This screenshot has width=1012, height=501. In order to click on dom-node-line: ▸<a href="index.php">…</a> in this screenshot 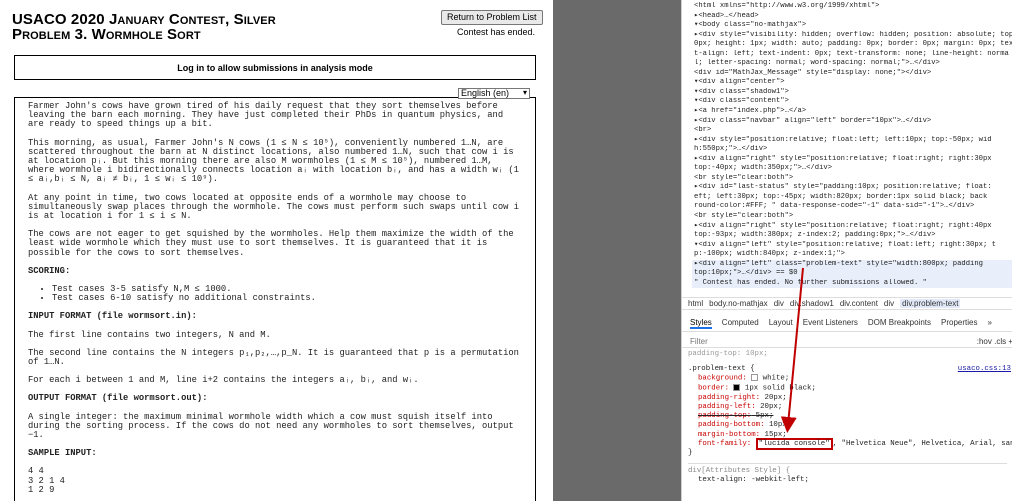, I will do `click(852, 112)`.